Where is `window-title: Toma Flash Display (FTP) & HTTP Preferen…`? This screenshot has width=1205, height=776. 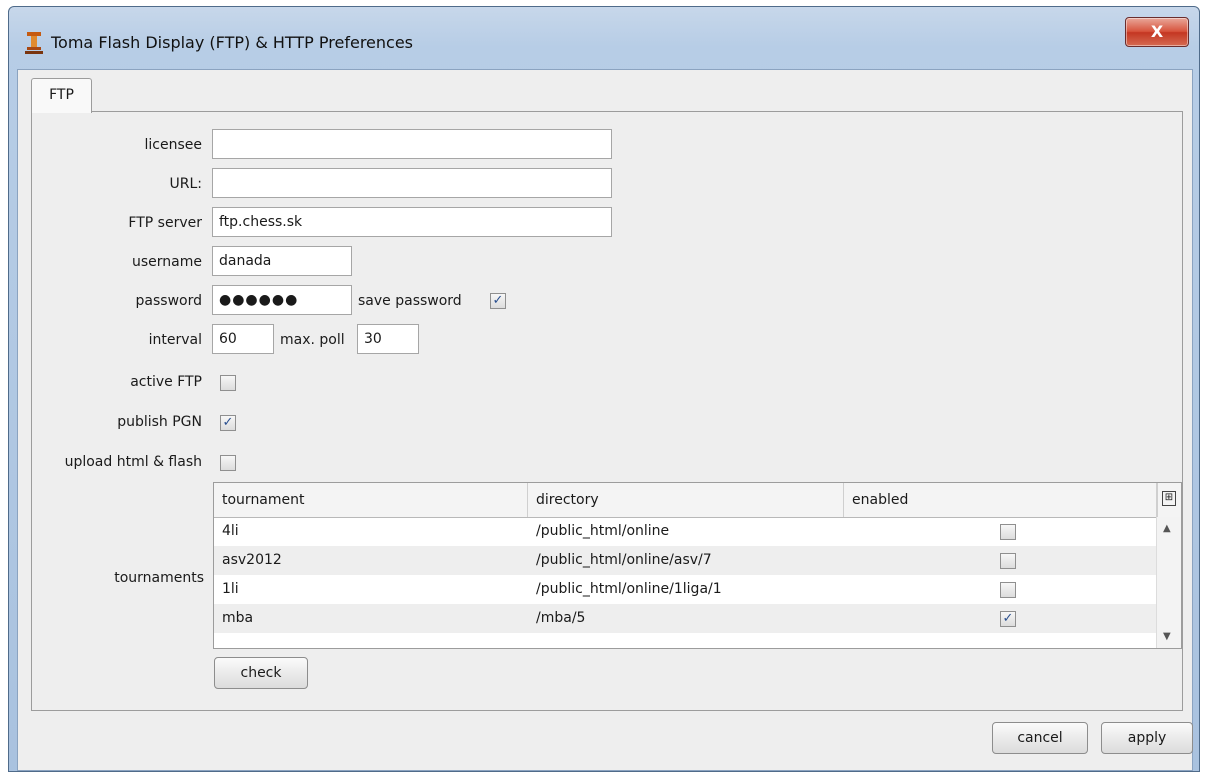
window-title: Toma Flash Display (FTP) & HTTP Preferen… is located at coordinates (232, 42).